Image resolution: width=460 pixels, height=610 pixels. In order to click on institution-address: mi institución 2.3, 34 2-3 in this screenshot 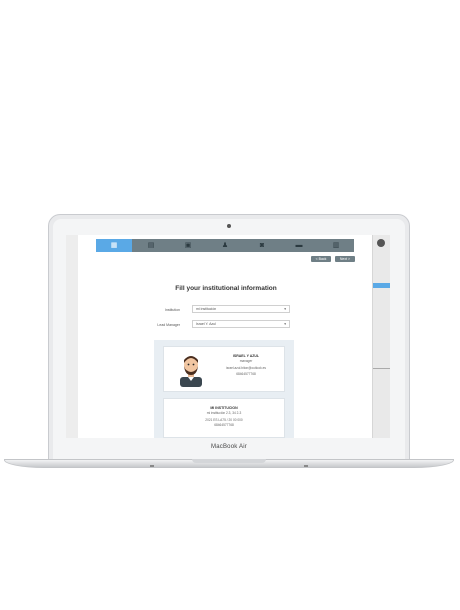, I will do `click(224, 413)`.